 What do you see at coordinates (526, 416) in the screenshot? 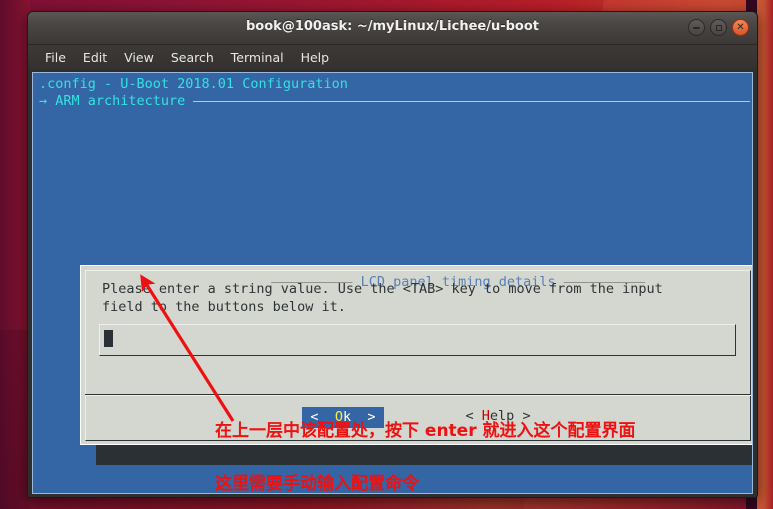
I see `help-bracket-right: >` at bounding box center [526, 416].